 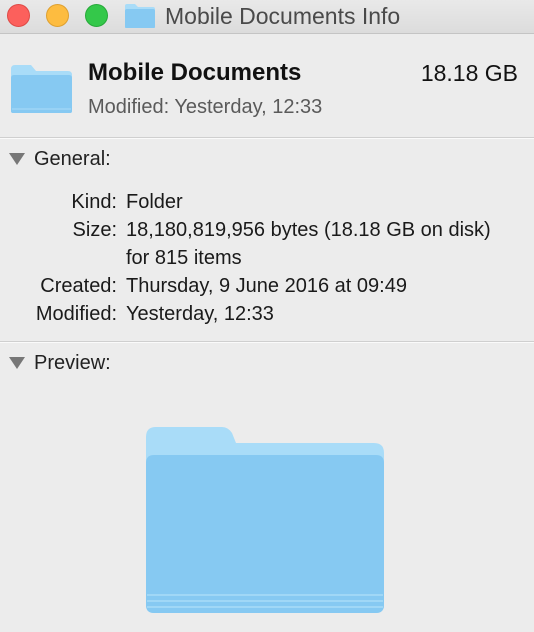 What do you see at coordinates (78, 286) in the screenshot?
I see `created-label: Created:` at bounding box center [78, 286].